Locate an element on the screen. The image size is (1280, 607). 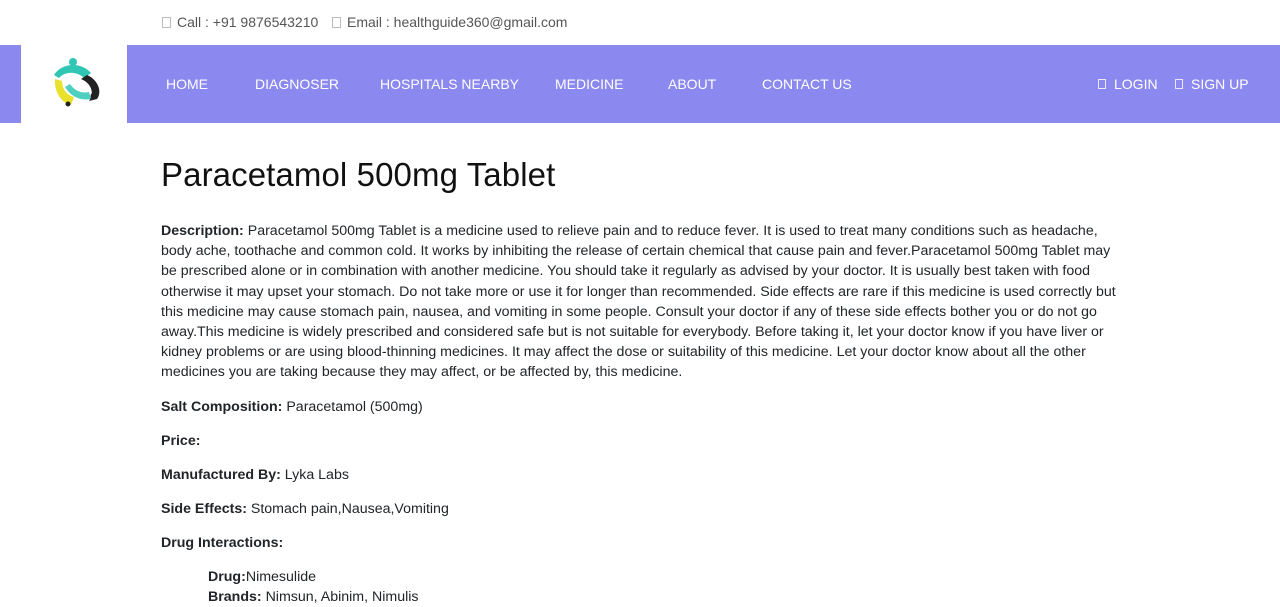
price: Price: is located at coordinates (643, 441).